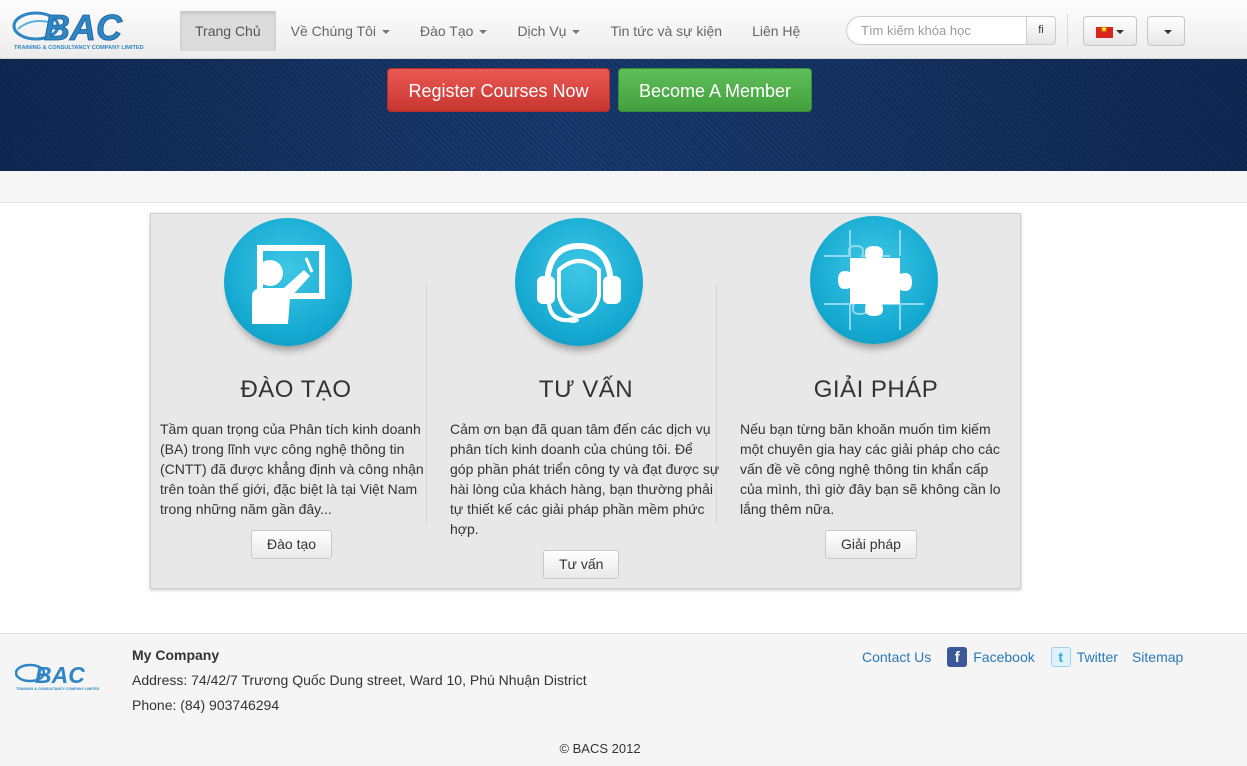  I want to click on user-dropdown, so click(1166, 31).